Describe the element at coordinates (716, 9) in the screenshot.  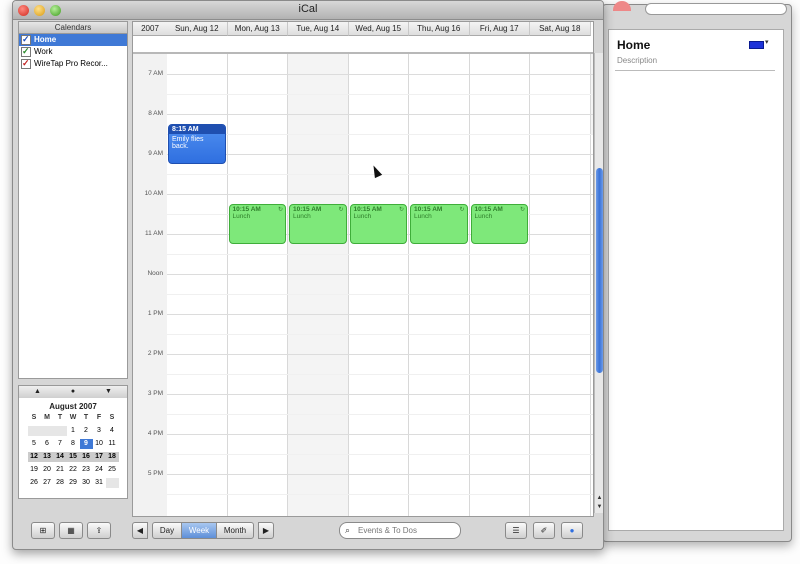
I see `drawer-search-field` at that location.